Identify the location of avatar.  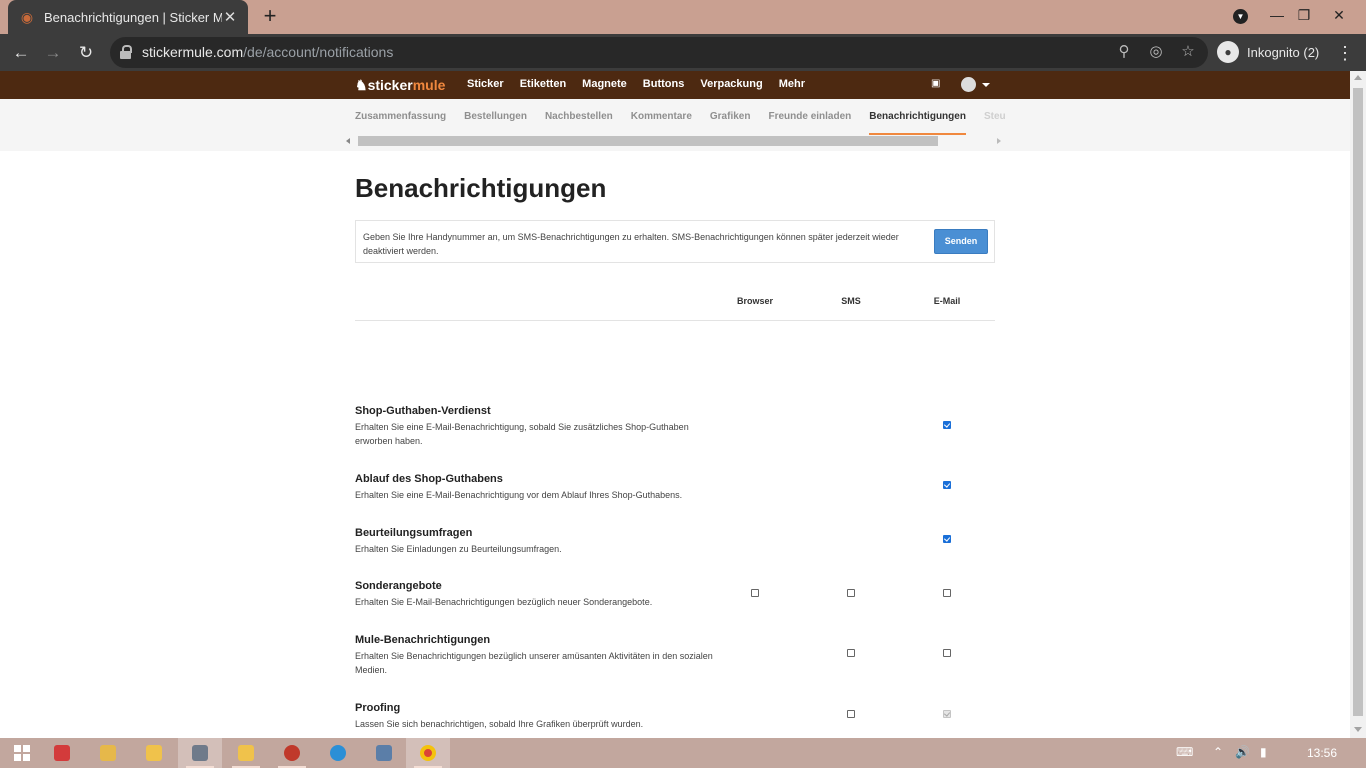
(968, 84).